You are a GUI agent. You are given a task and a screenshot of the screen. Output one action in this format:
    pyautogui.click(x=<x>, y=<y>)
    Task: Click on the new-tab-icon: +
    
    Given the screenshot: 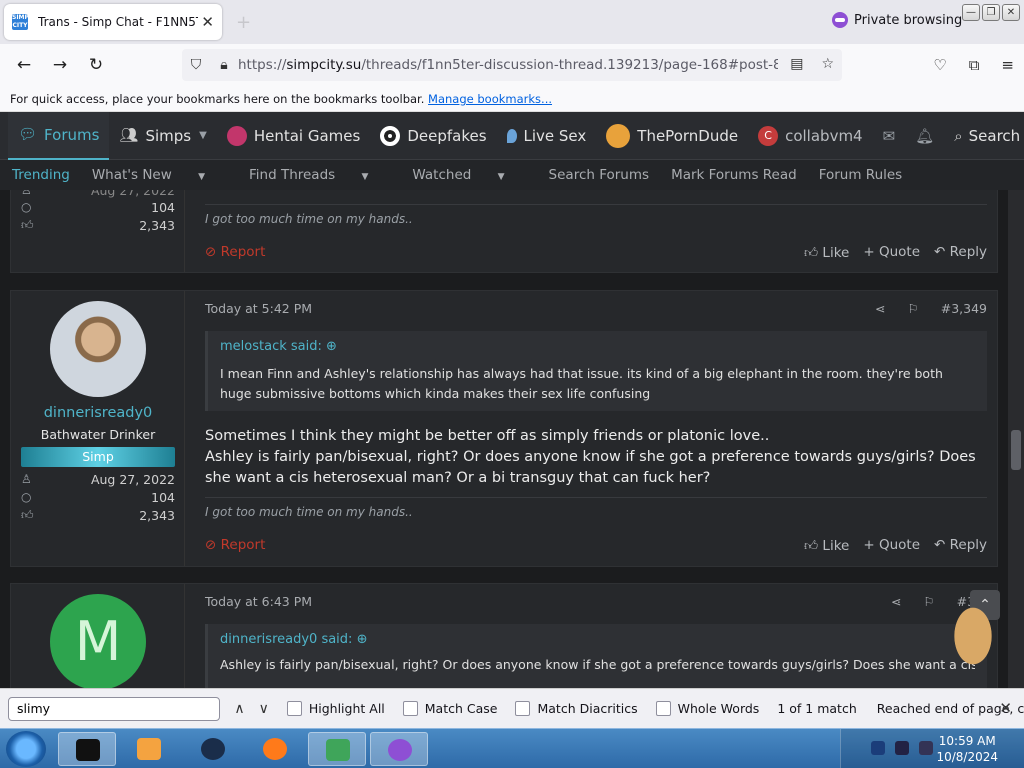 What is the action you would take?
    pyautogui.click(x=243, y=22)
    